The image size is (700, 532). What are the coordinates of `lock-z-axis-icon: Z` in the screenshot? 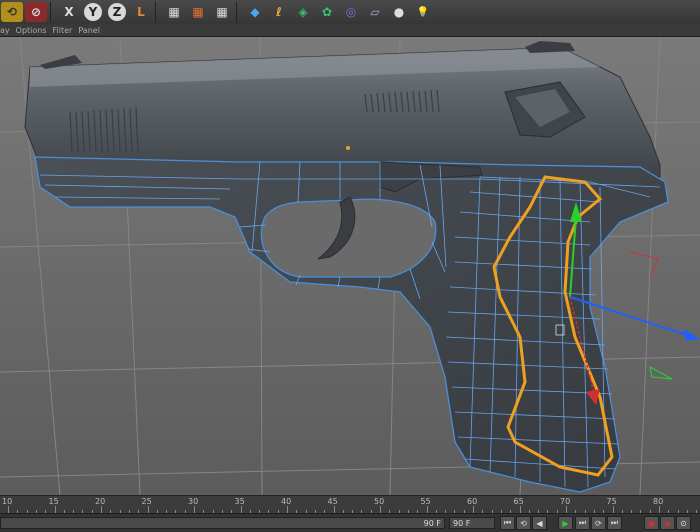 It's located at (117, 12).